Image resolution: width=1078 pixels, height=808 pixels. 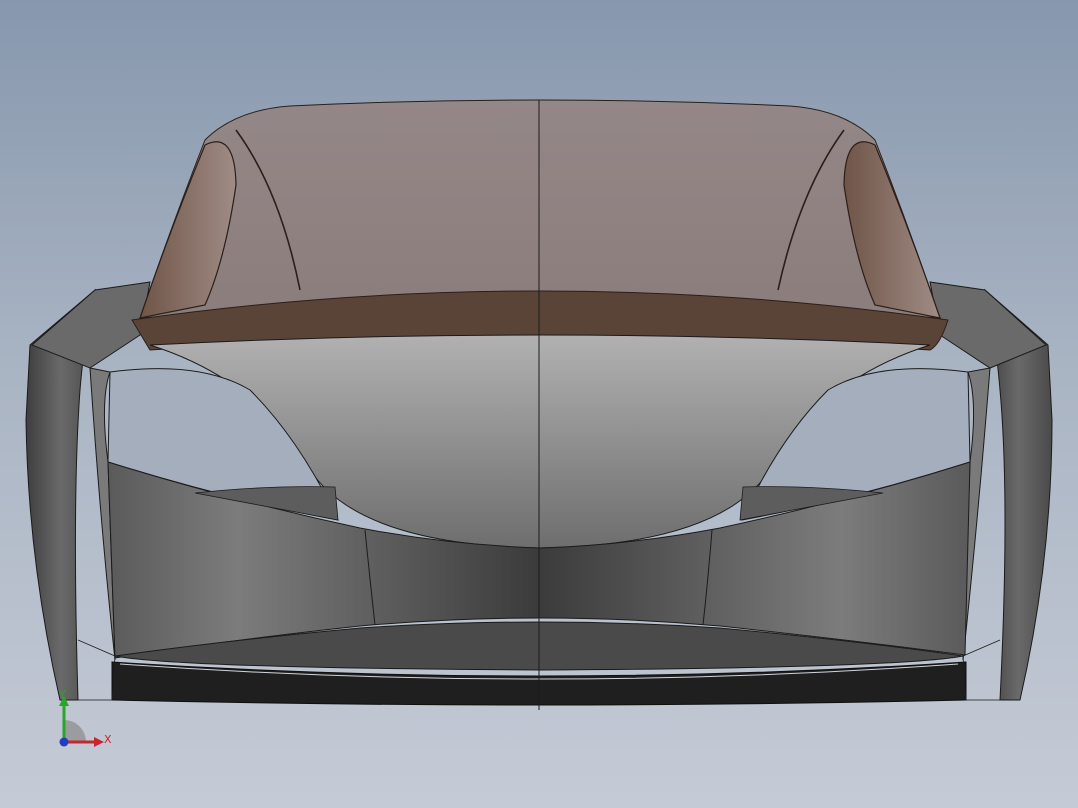 What do you see at coordinates (96, 670) in the screenshot?
I see `left-bottom-rail` at bounding box center [96, 670].